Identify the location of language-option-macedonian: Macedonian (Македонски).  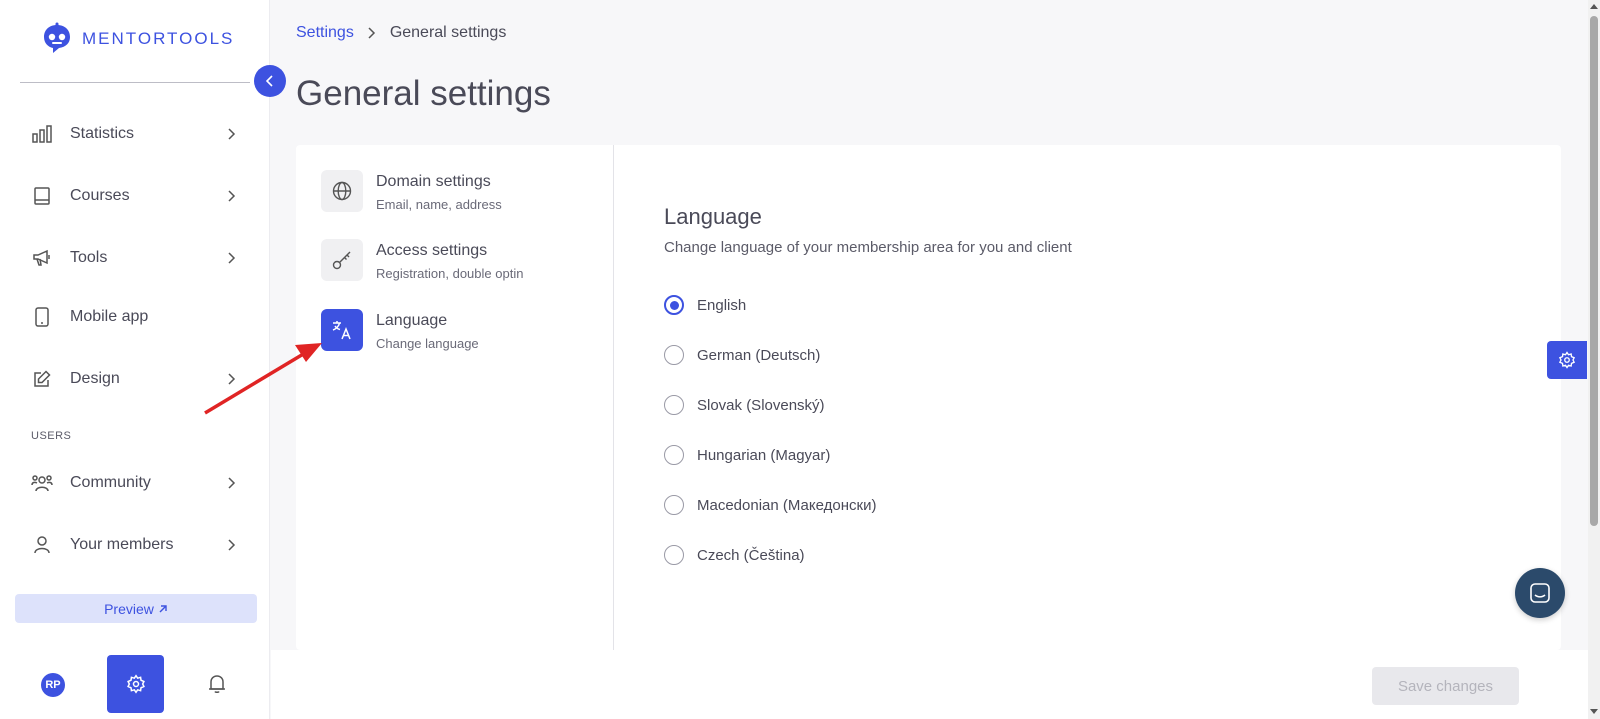
(770, 505).